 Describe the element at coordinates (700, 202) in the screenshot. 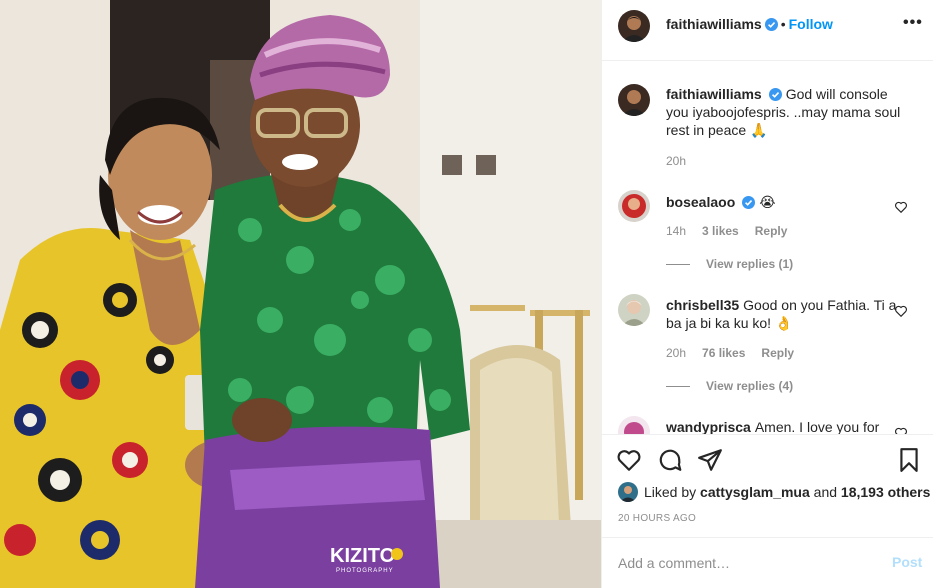

I see `comment-username: bosealaoo` at that location.